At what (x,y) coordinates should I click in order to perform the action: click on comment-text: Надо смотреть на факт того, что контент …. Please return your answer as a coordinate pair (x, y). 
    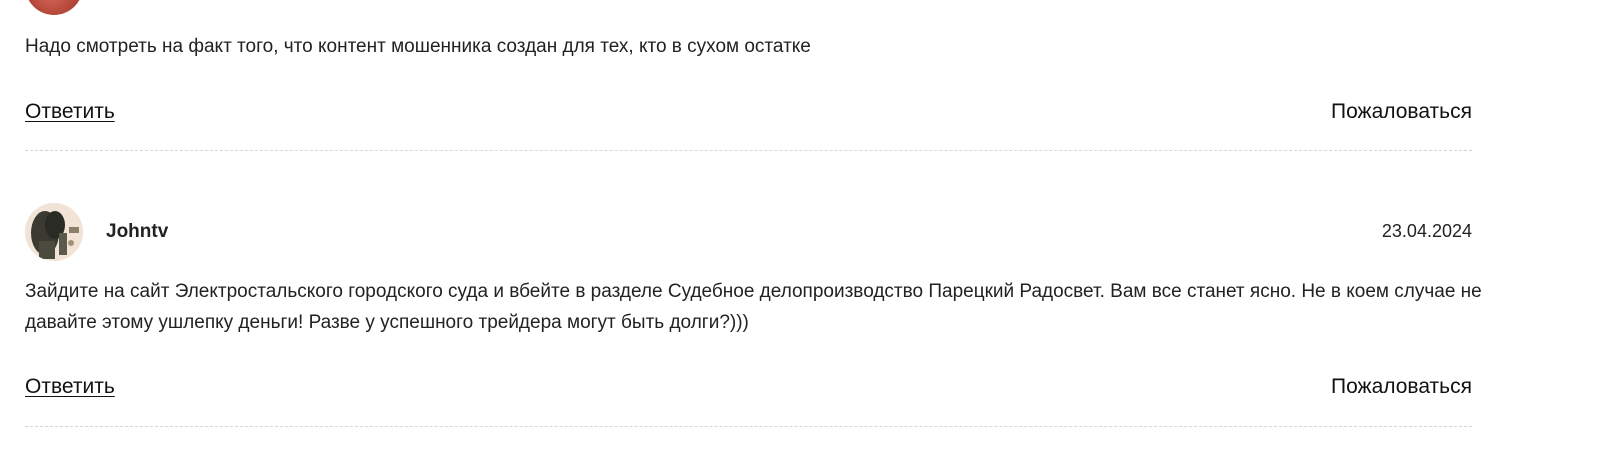
    Looking at the image, I should click on (418, 46).